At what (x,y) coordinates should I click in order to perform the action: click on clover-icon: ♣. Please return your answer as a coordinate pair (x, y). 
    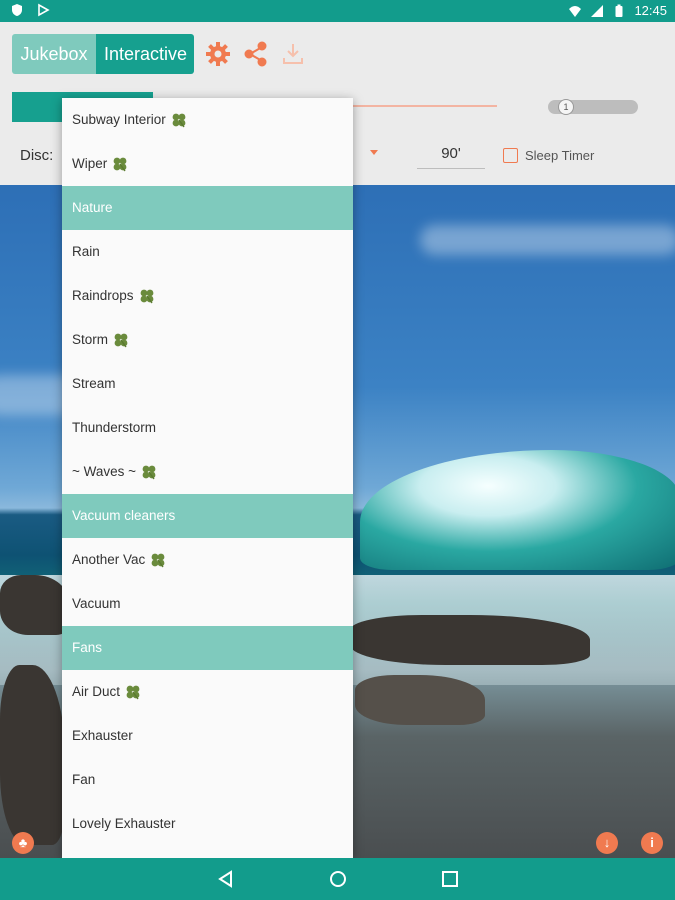
    Looking at the image, I should click on (23, 843).